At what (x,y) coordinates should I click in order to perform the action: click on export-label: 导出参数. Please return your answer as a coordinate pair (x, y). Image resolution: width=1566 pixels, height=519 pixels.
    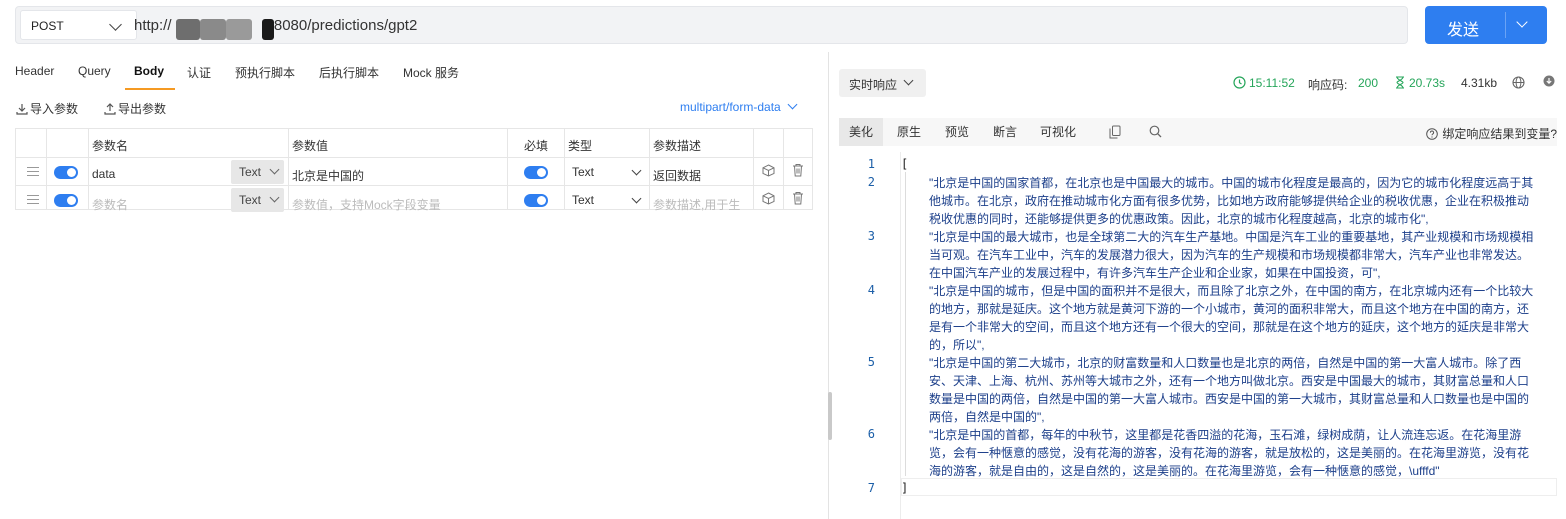
    Looking at the image, I should click on (142, 109).